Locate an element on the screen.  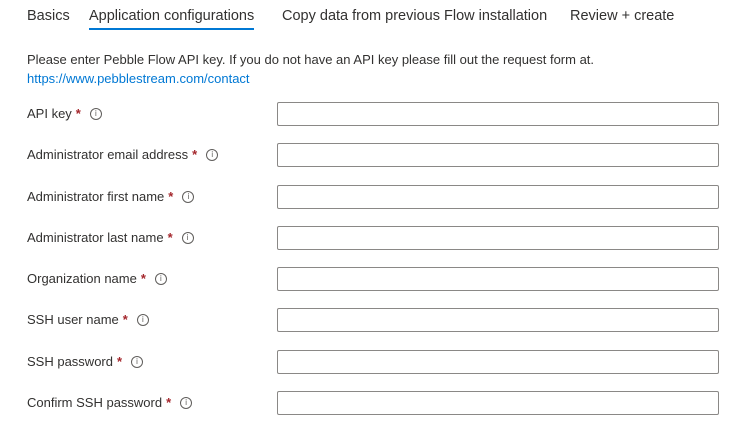
field-row-ssh-user-name: SSH user name * i is located at coordinates (377, 320).